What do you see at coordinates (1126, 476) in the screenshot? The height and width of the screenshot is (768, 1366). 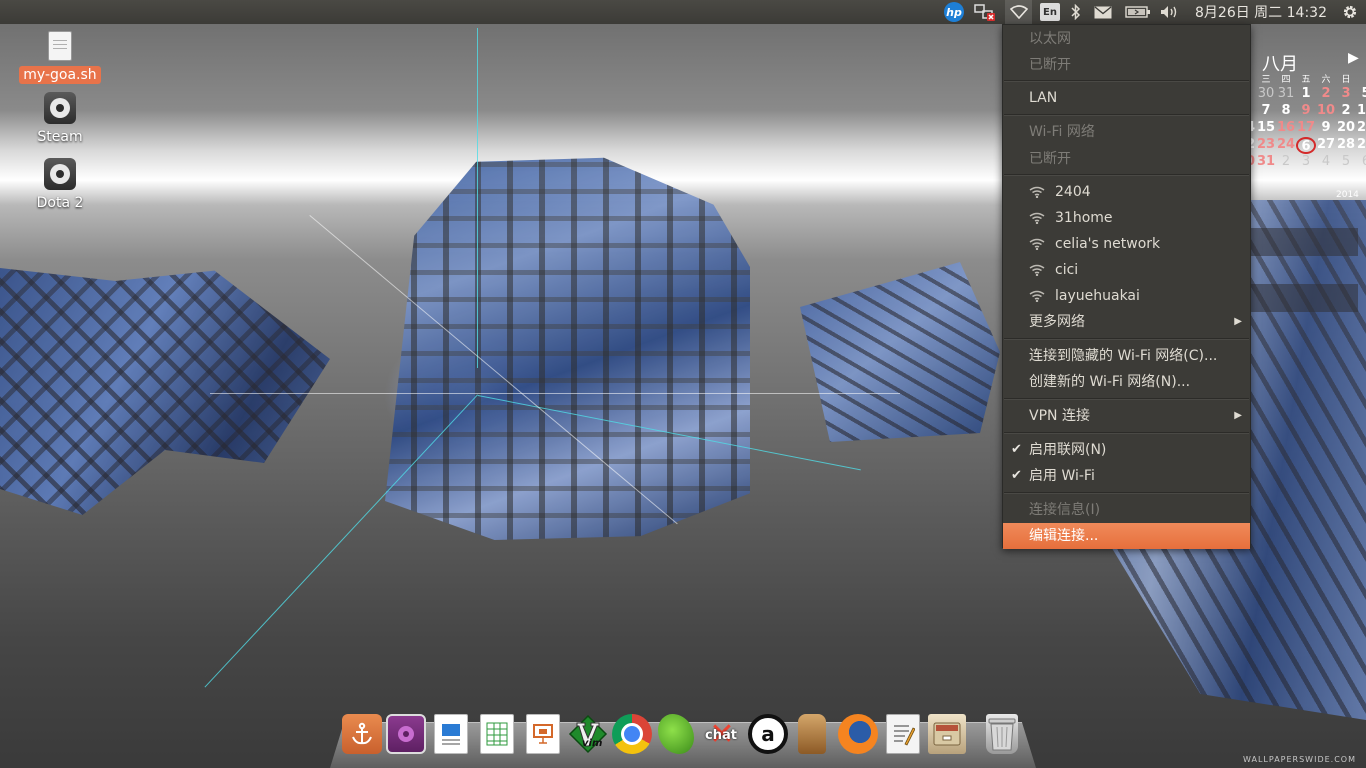 I see `menu-item-enable-wifi: ✔ 启用 Wi-Fi` at bounding box center [1126, 476].